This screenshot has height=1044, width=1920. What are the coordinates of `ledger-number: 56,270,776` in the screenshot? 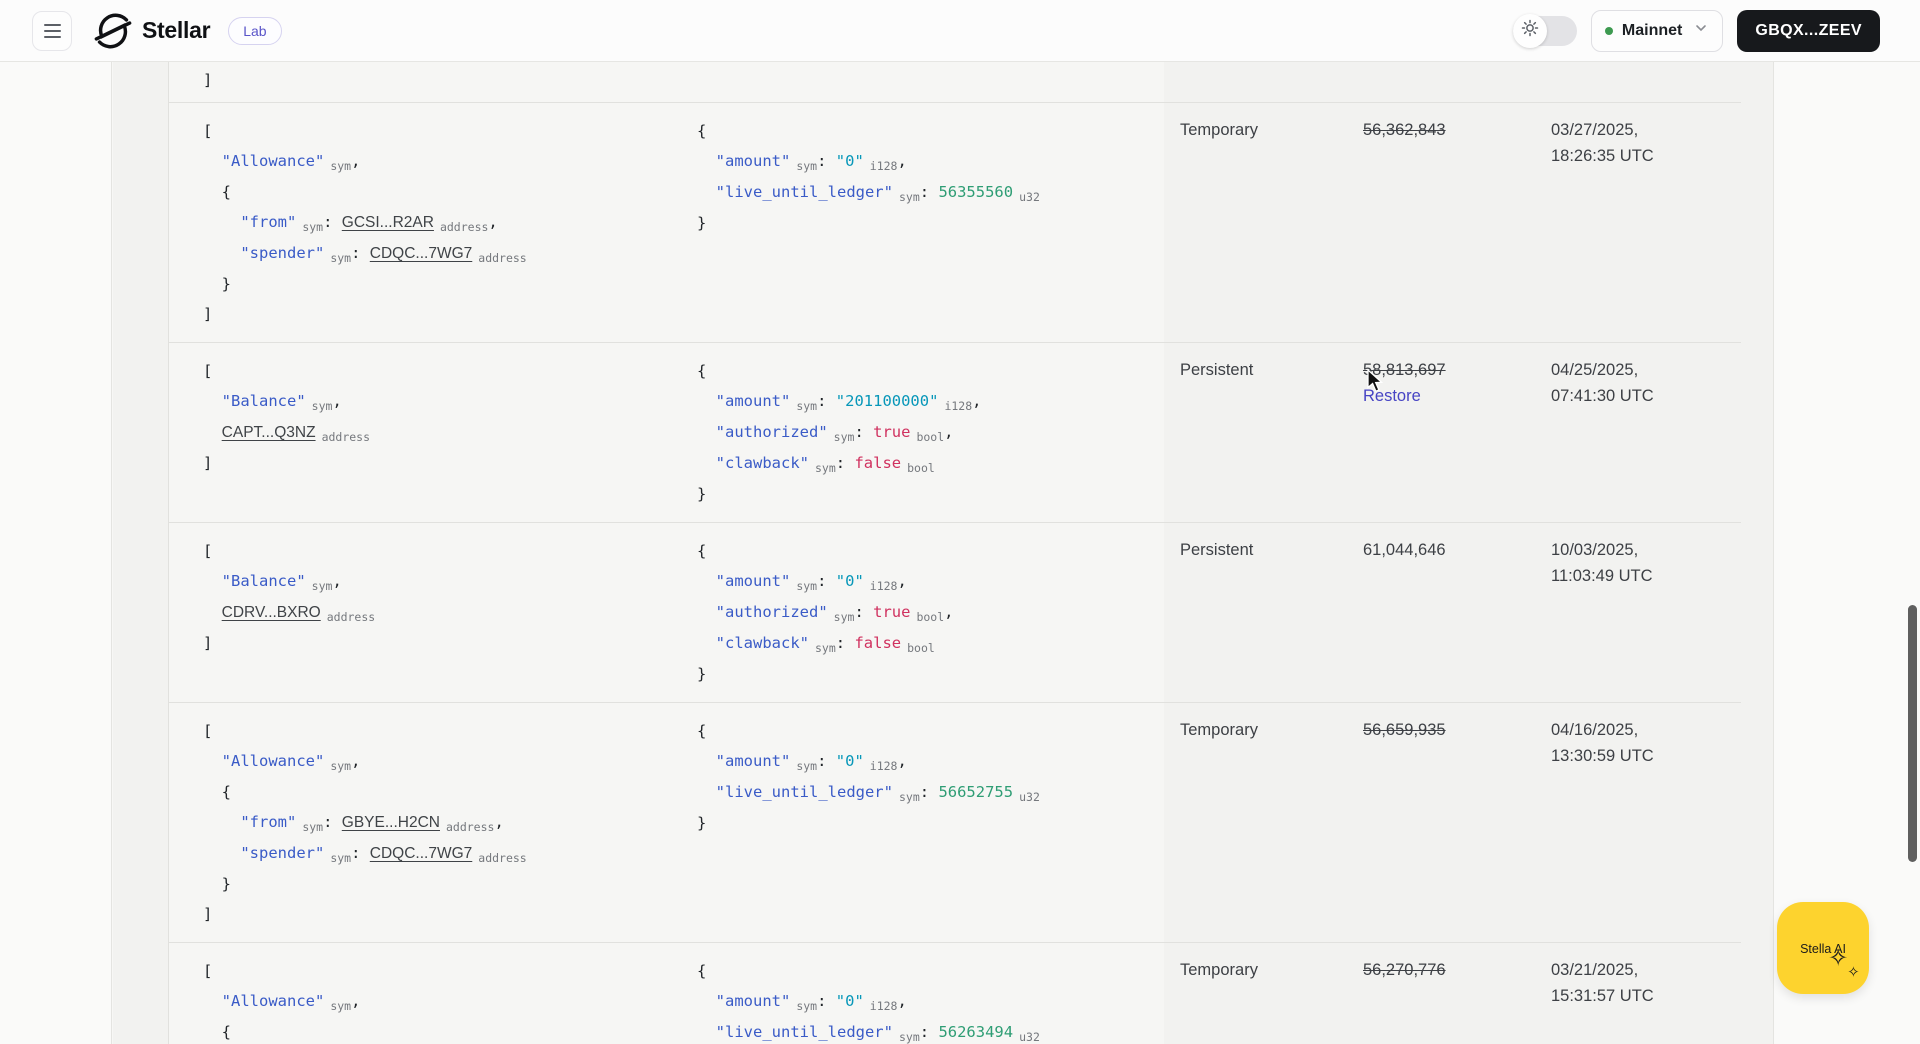 It's located at (1404, 970).